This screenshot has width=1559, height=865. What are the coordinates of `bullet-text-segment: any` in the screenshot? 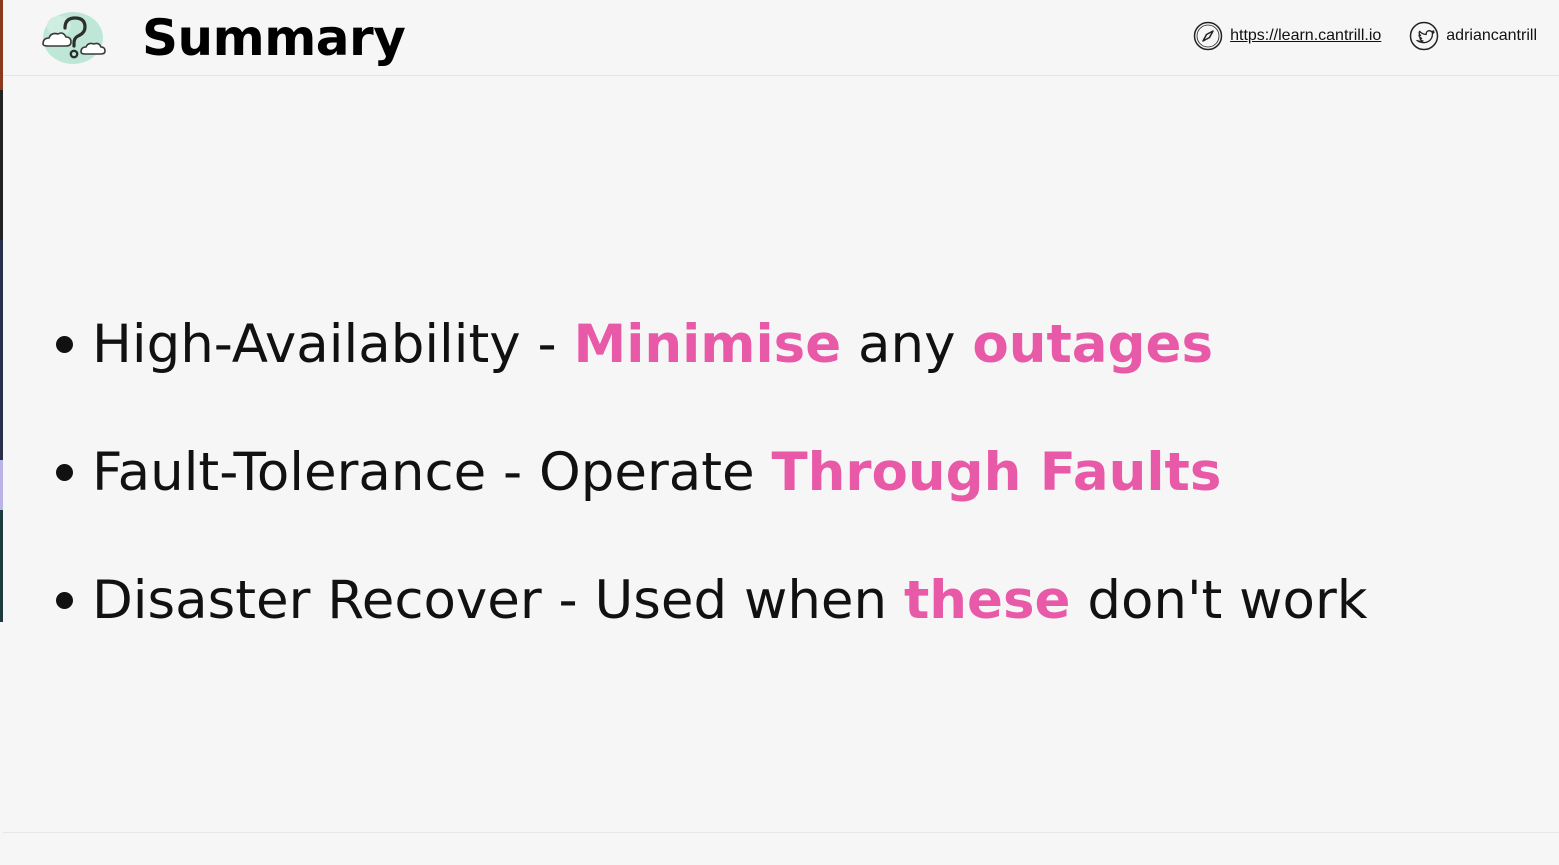 It's located at (907, 344).